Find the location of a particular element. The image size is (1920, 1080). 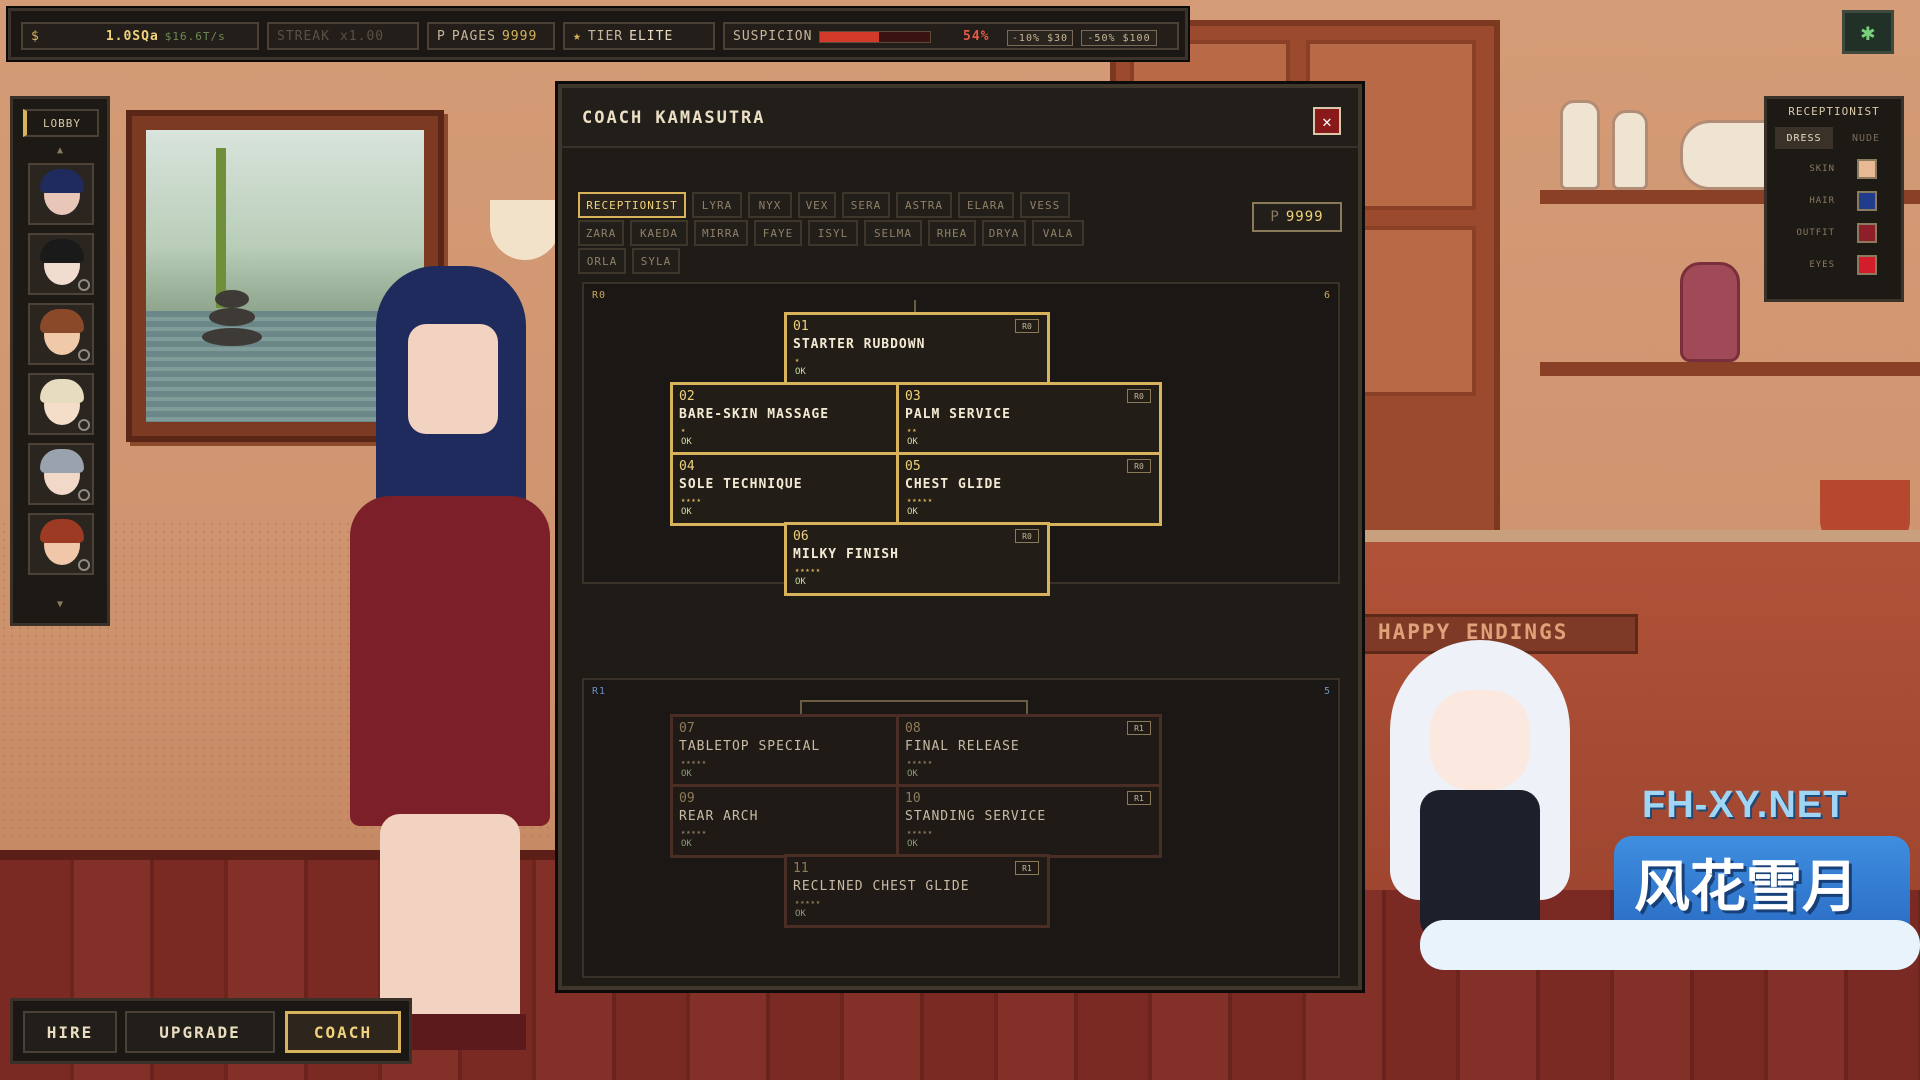

tab-elara: ELARA is located at coordinates (986, 205).